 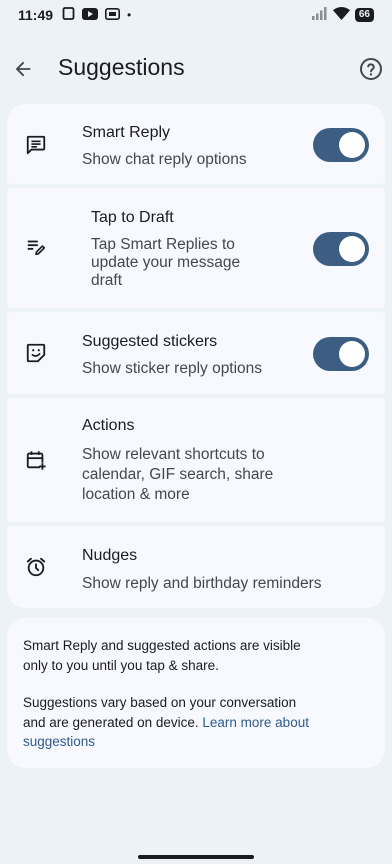 What do you see at coordinates (126, 132) in the screenshot?
I see `smart-reply-title: Smart Reply` at bounding box center [126, 132].